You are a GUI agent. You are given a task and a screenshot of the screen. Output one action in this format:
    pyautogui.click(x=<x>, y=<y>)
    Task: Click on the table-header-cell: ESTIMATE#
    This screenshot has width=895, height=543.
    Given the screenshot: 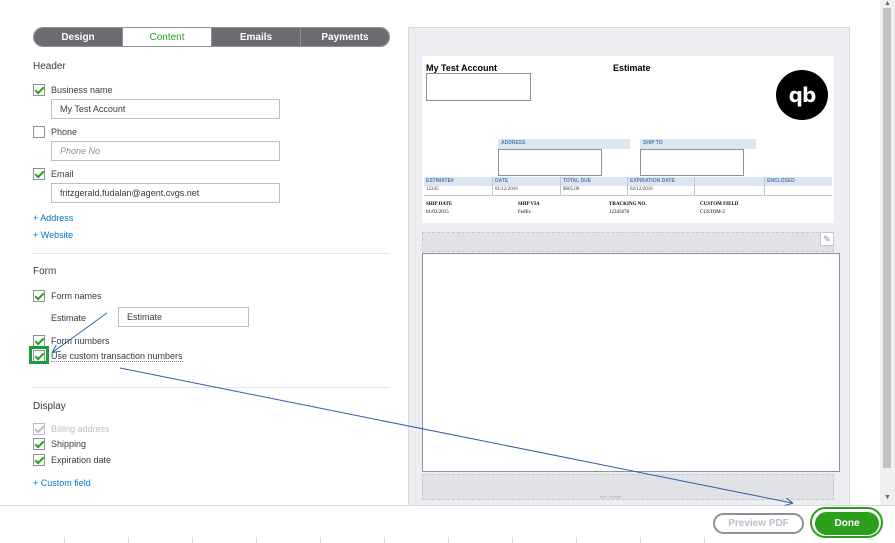 What is the action you would take?
    pyautogui.click(x=440, y=181)
    